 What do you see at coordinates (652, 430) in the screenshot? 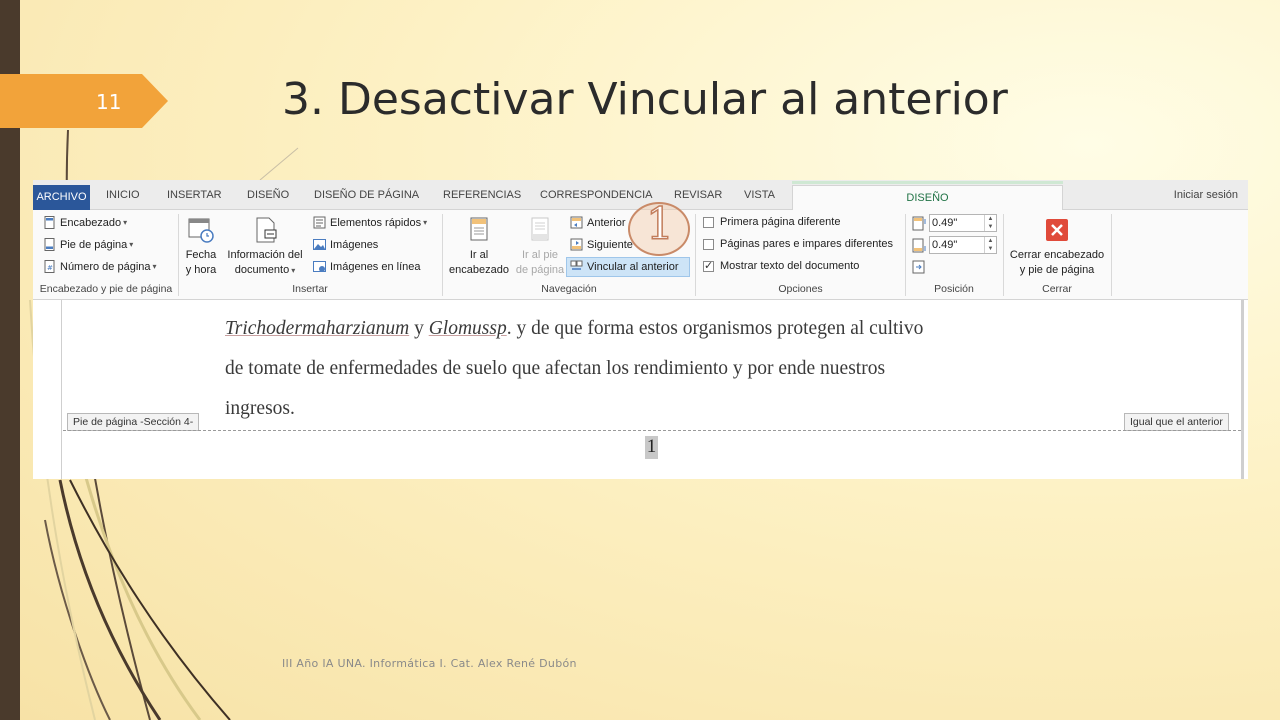
I see `footer-boundary-line` at bounding box center [652, 430].